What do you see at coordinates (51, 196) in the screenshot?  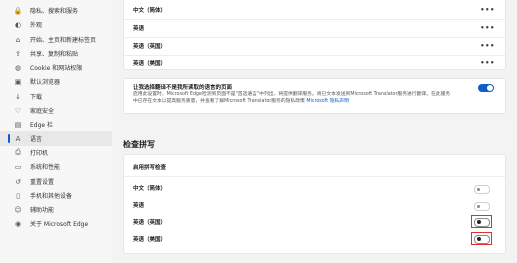 I see `sidebar-item-label: 手机和其他设备` at bounding box center [51, 196].